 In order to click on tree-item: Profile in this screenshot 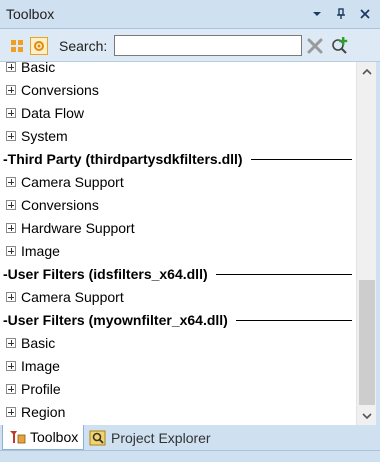, I will do `click(178, 389)`.